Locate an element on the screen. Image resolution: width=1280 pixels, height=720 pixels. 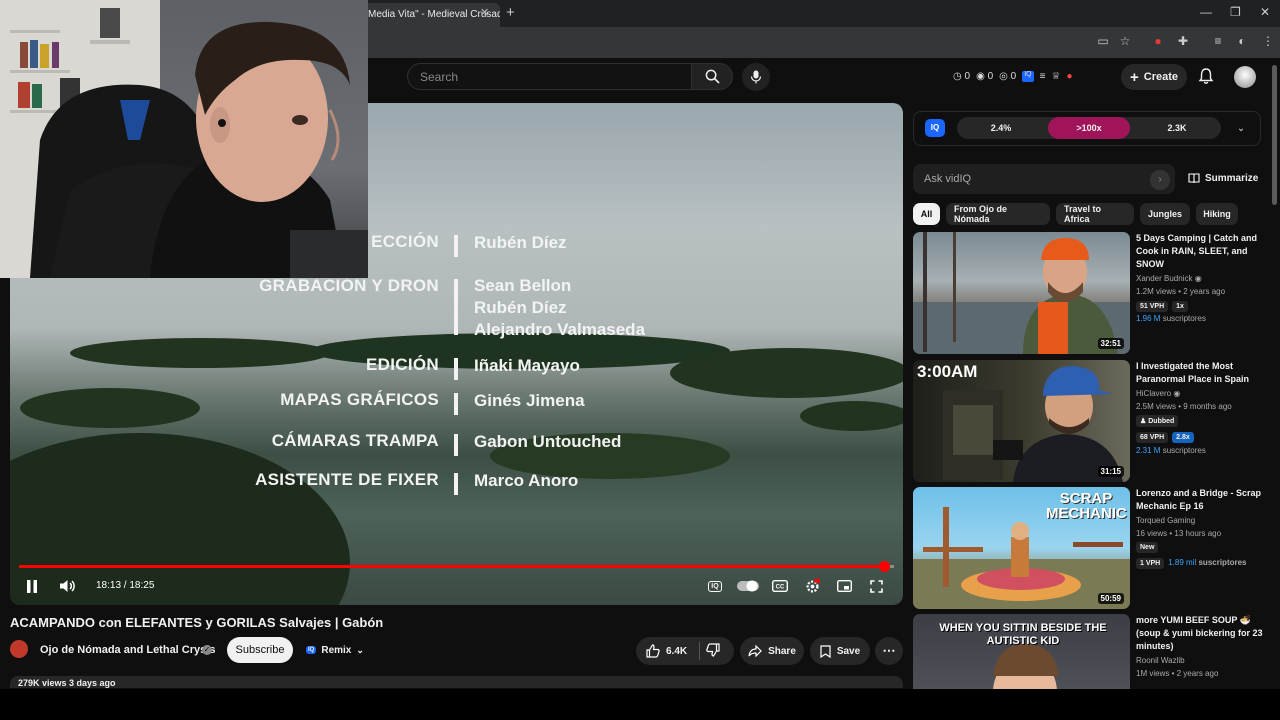
more-dots-icon: ⋯ is located at coordinates (889, 650).